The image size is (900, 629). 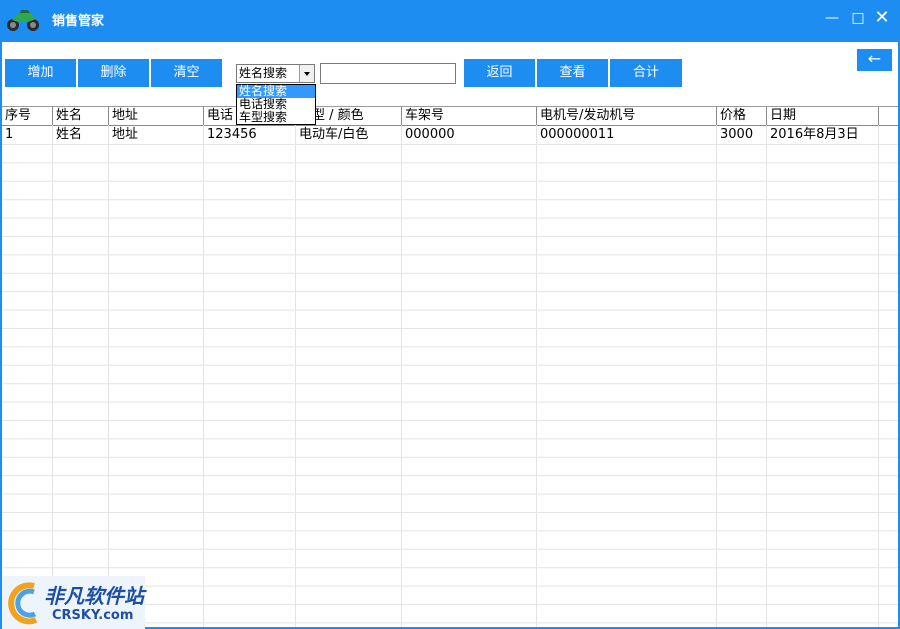 I want to click on chevron-down-icon, so click(x=306, y=73).